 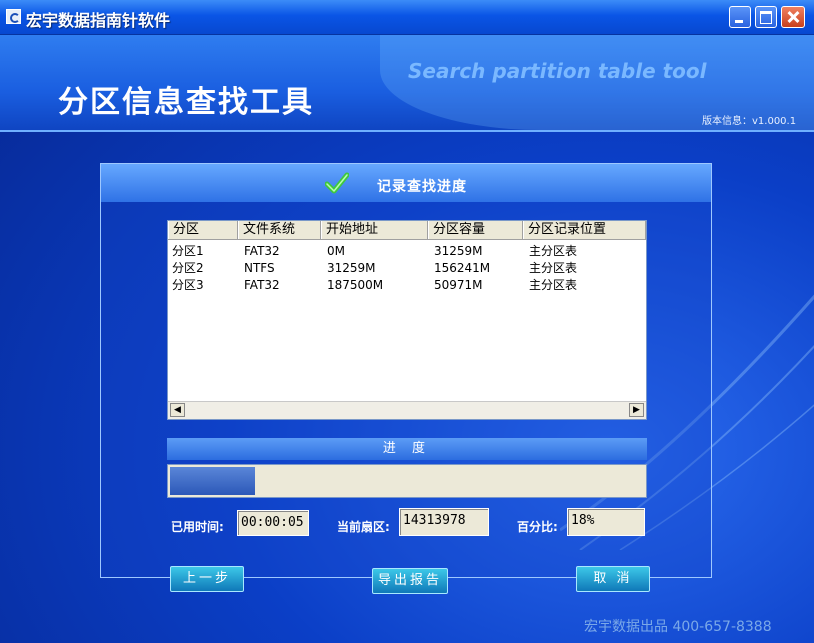 What do you see at coordinates (458, 251) in the screenshot?
I see `cell-size: 31259M` at bounding box center [458, 251].